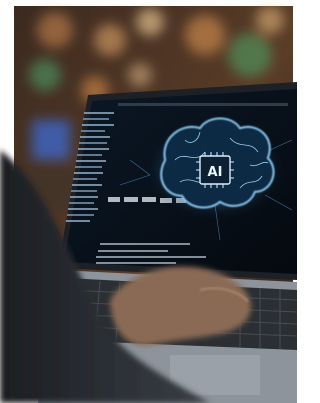 The height and width of the screenshot is (403, 320). I want to click on ai-chip: AI, so click(215, 170).